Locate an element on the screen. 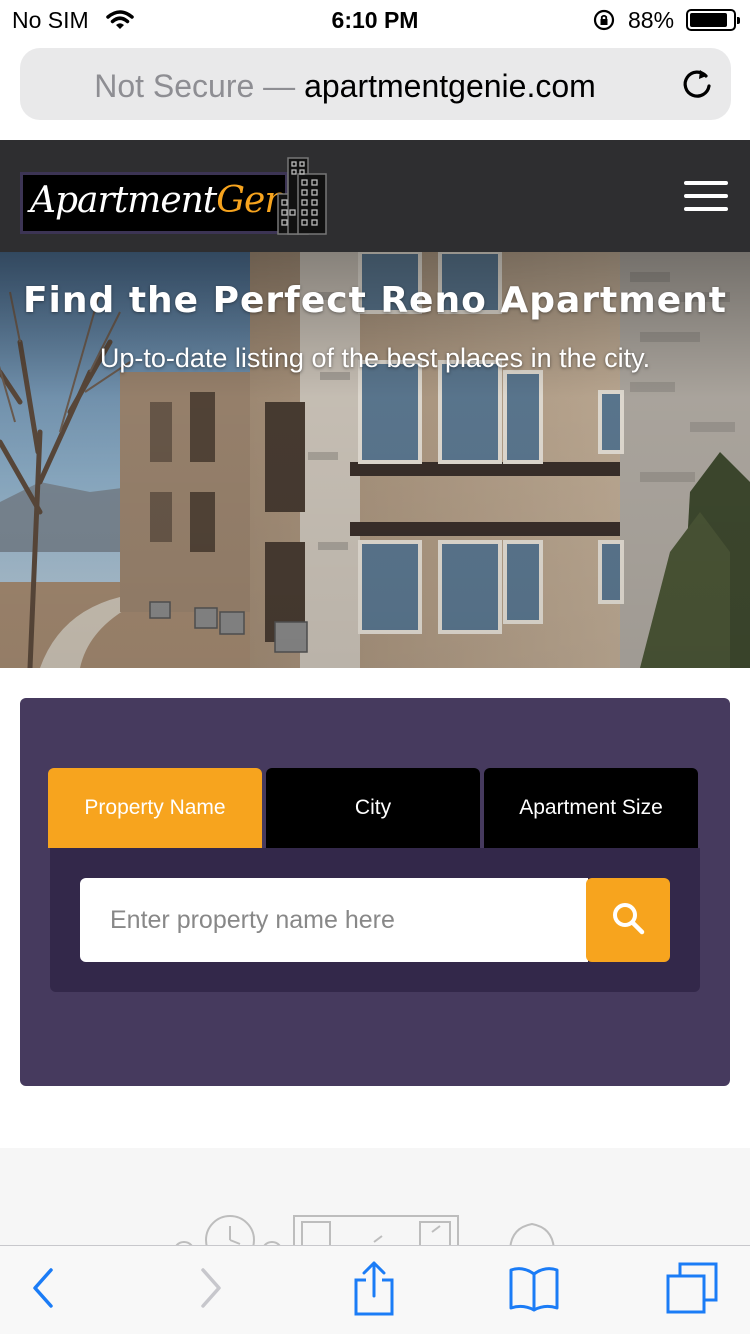 The width and height of the screenshot is (750, 1334). bookmarks-button is located at coordinates (534, 1290).